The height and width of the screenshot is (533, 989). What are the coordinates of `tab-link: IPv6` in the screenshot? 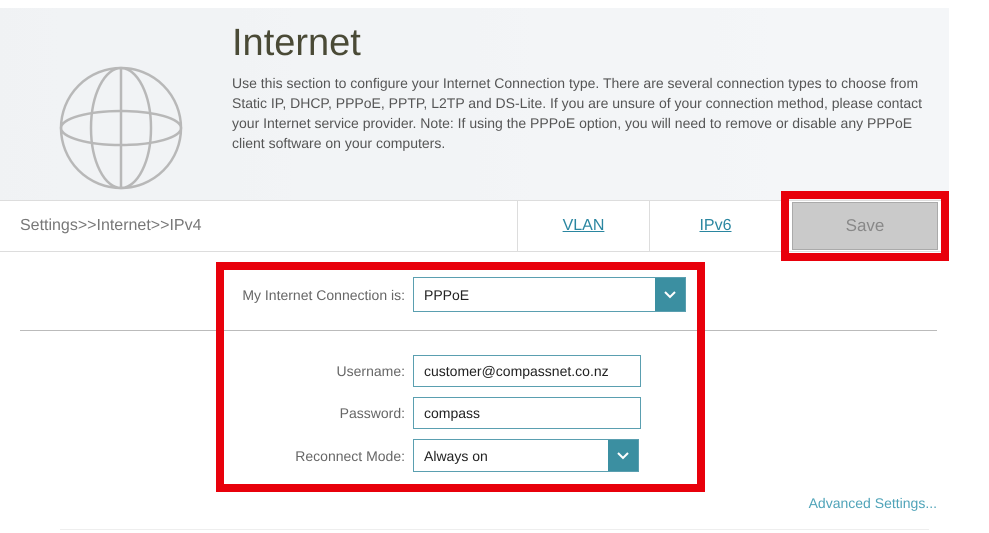 It's located at (715, 226).